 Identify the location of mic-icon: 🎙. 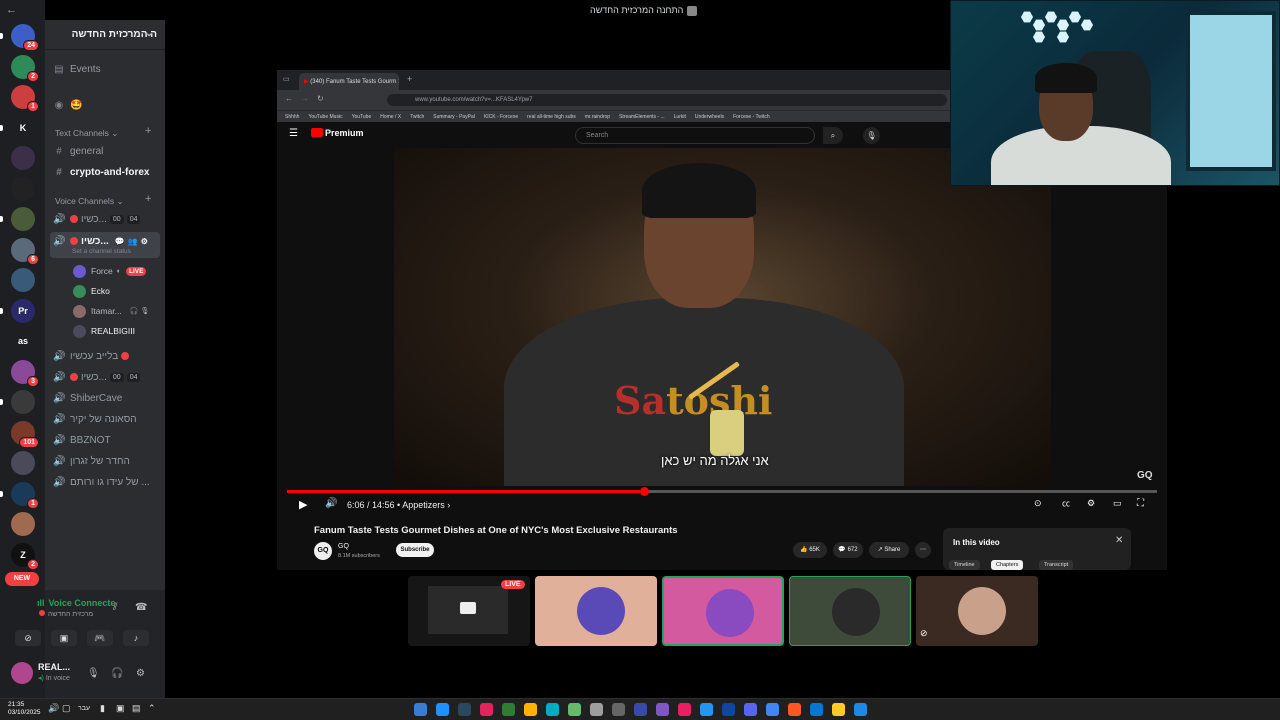
(93, 673).